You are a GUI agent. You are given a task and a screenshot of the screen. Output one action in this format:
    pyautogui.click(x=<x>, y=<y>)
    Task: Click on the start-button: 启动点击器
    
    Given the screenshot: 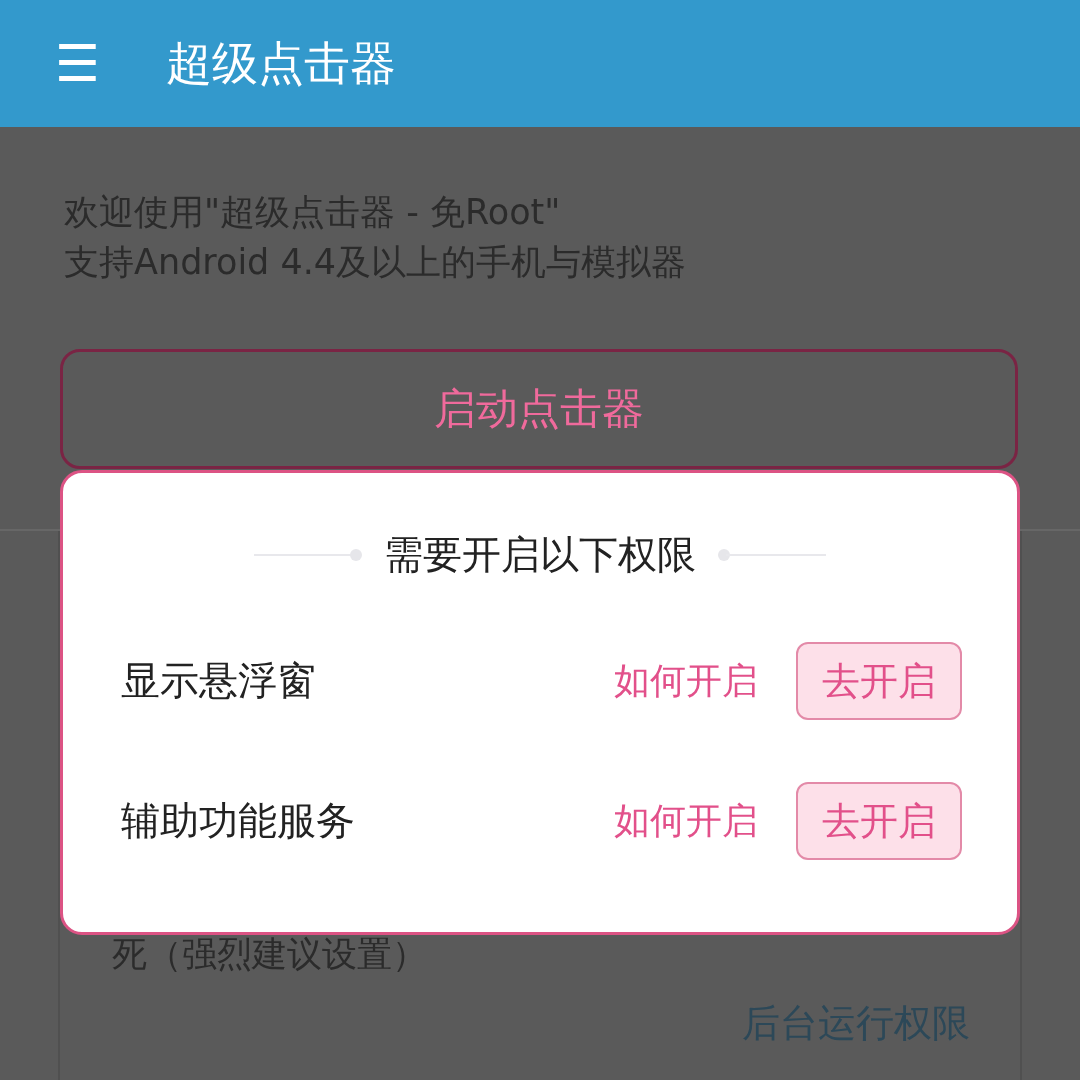 What is the action you would take?
    pyautogui.click(x=539, y=409)
    